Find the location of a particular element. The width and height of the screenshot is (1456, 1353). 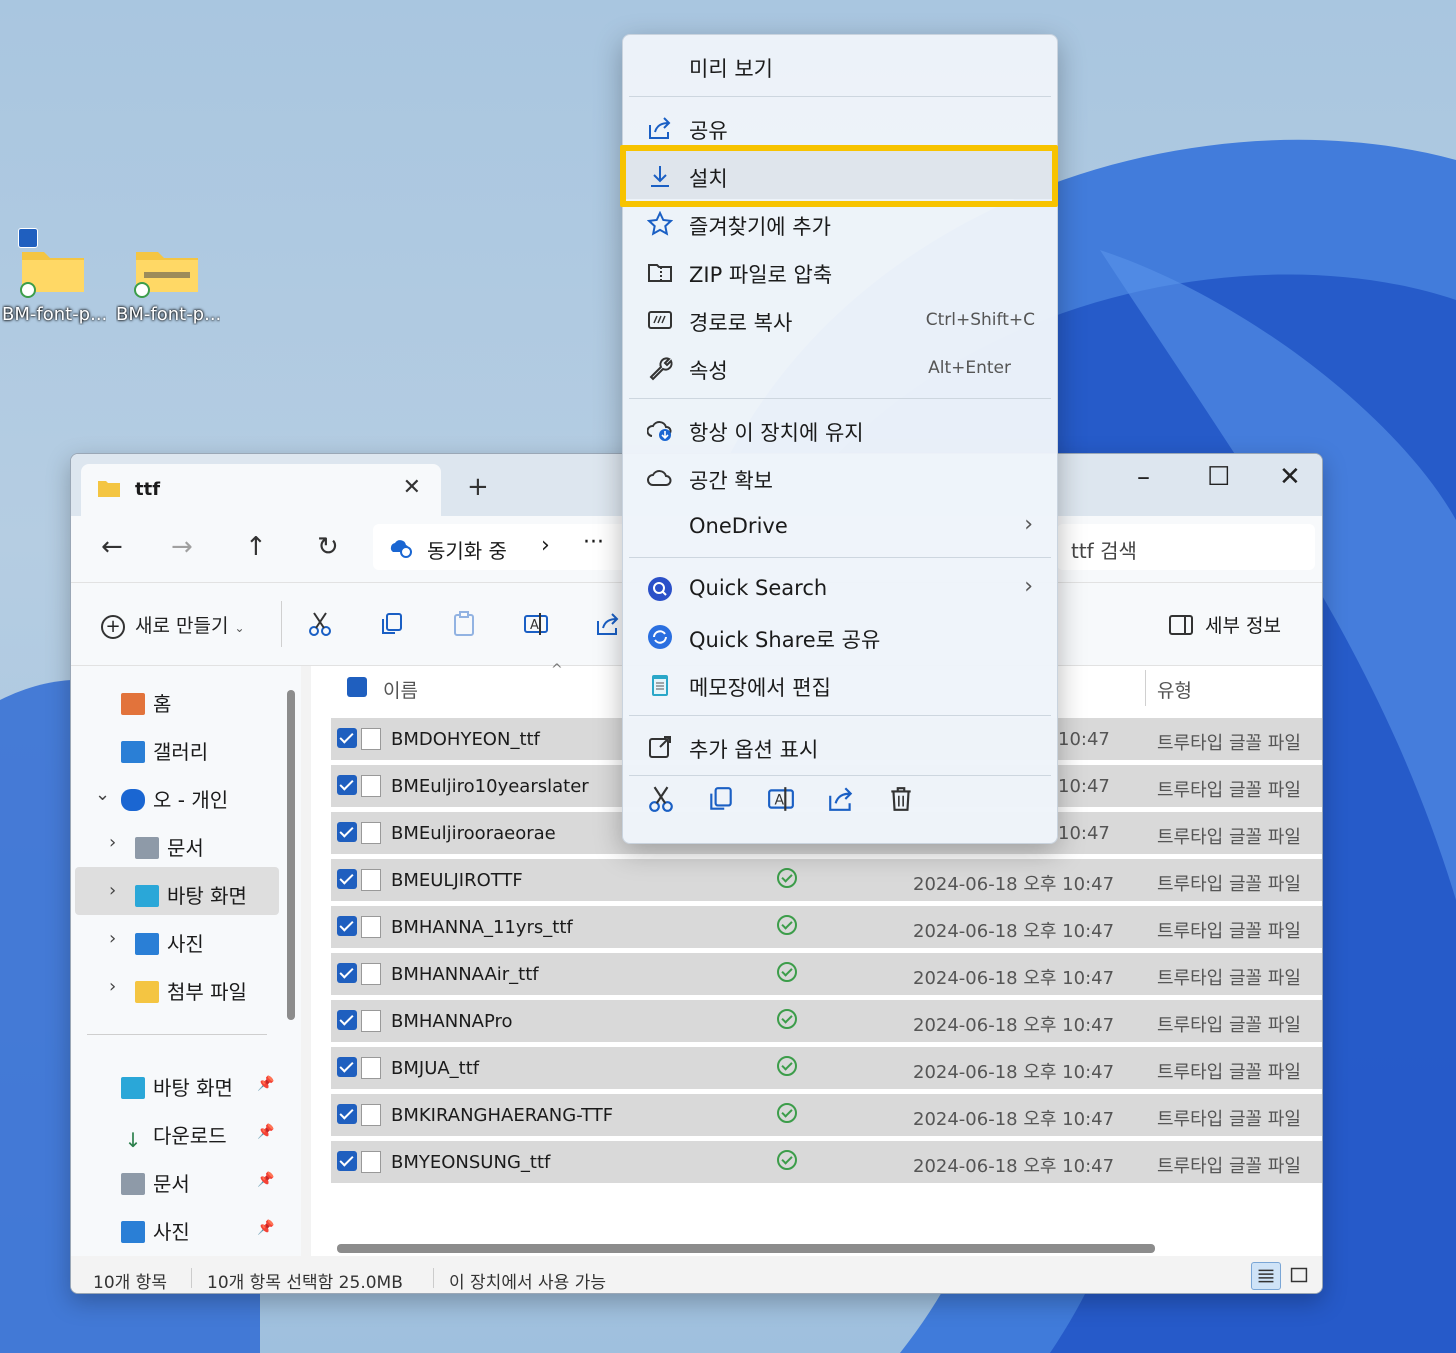

quick-access-pictures: 사진 is located at coordinates (155, 1230).